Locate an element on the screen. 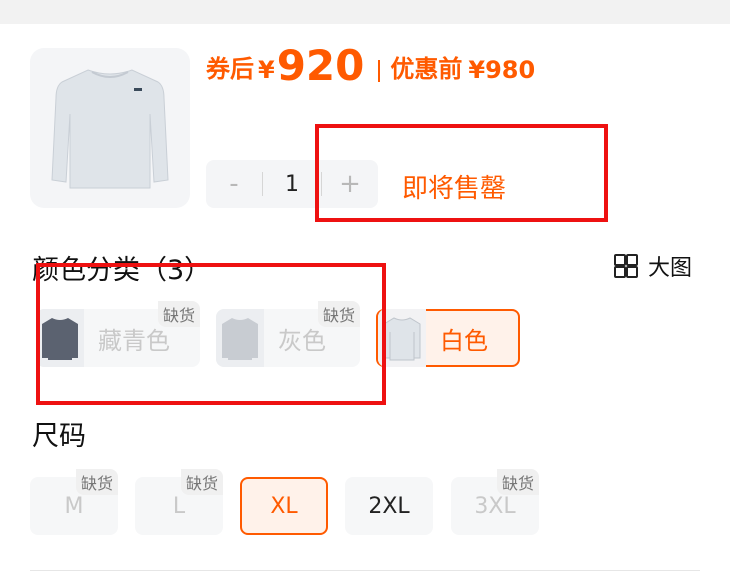  annotation-box-colors is located at coordinates (211, 334).